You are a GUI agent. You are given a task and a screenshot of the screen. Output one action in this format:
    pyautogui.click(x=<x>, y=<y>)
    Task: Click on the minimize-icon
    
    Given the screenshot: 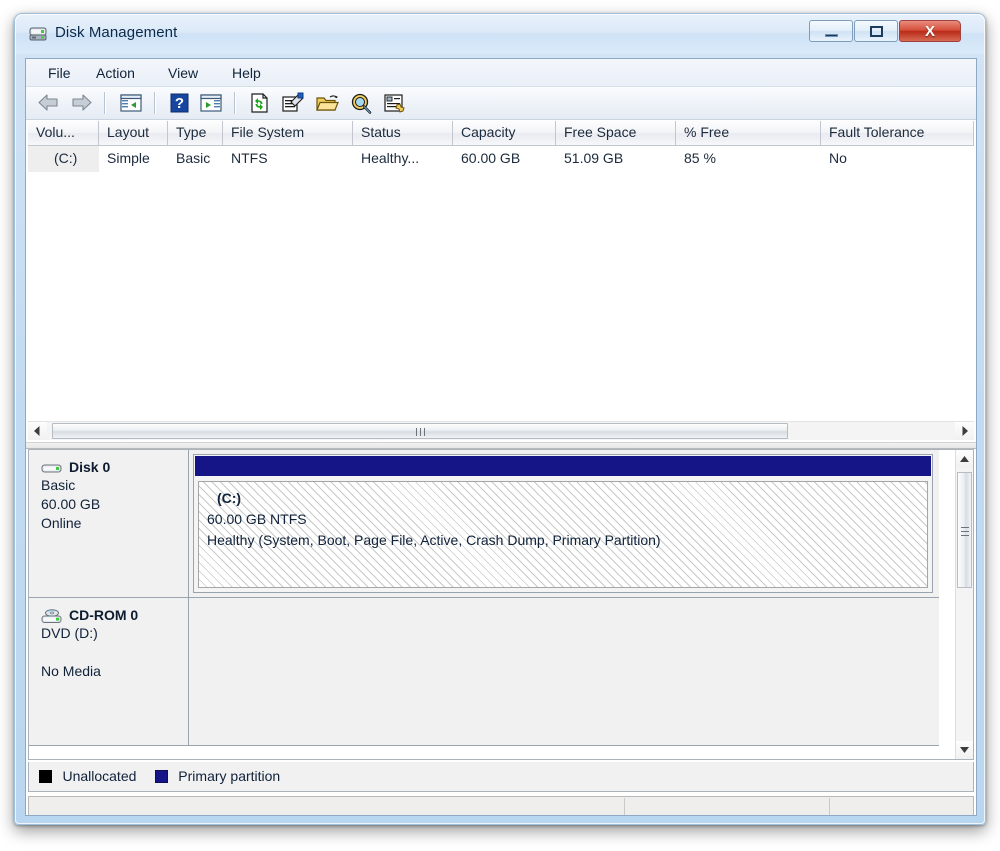 What is the action you would take?
    pyautogui.click(x=831, y=35)
    